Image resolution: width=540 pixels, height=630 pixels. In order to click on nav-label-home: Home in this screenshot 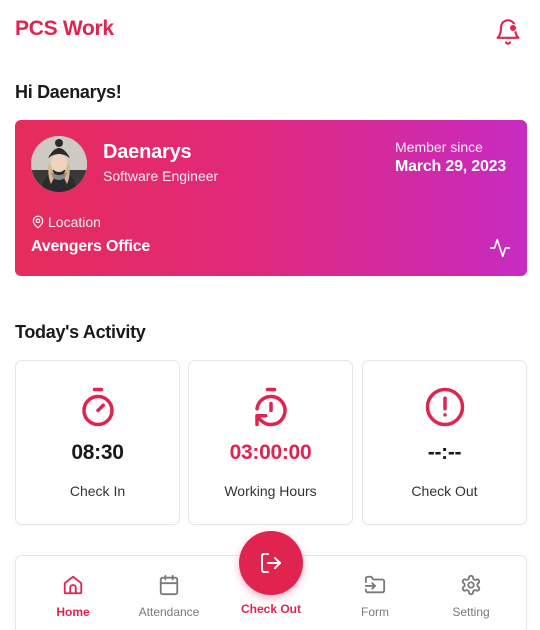, I will do `click(73, 612)`.